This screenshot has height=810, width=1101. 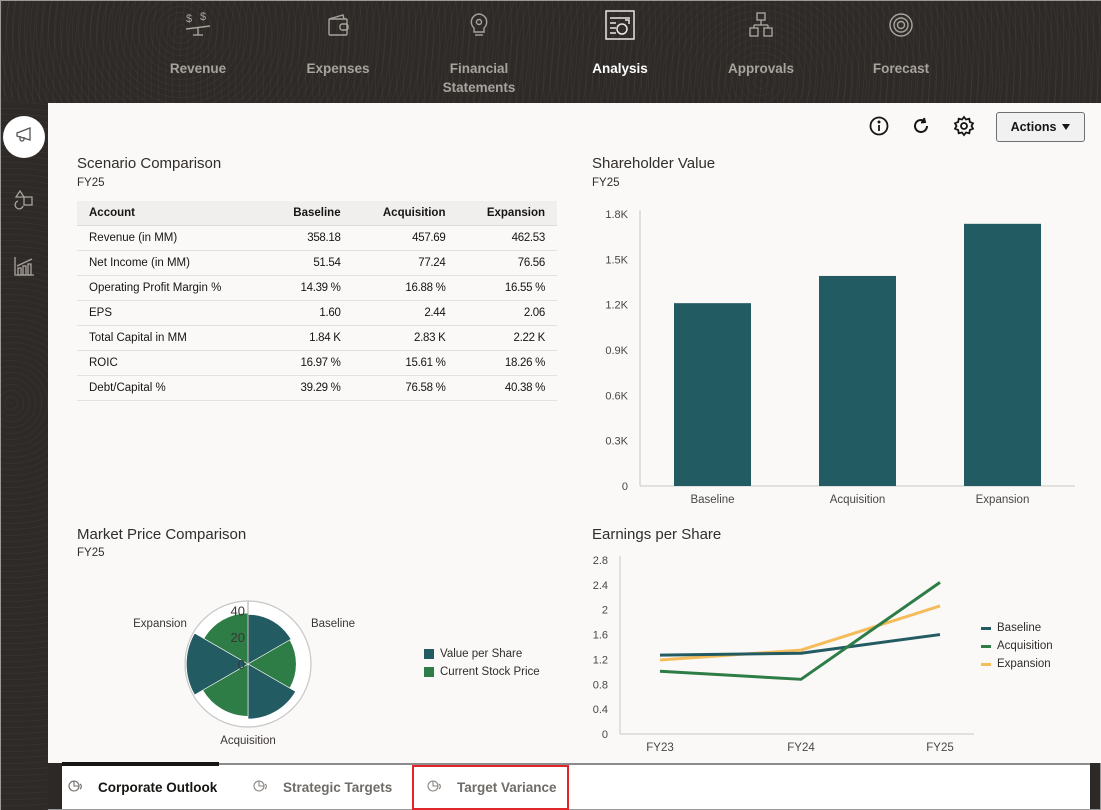 What do you see at coordinates (198, 68) in the screenshot?
I see `nav-label: Revenue` at bounding box center [198, 68].